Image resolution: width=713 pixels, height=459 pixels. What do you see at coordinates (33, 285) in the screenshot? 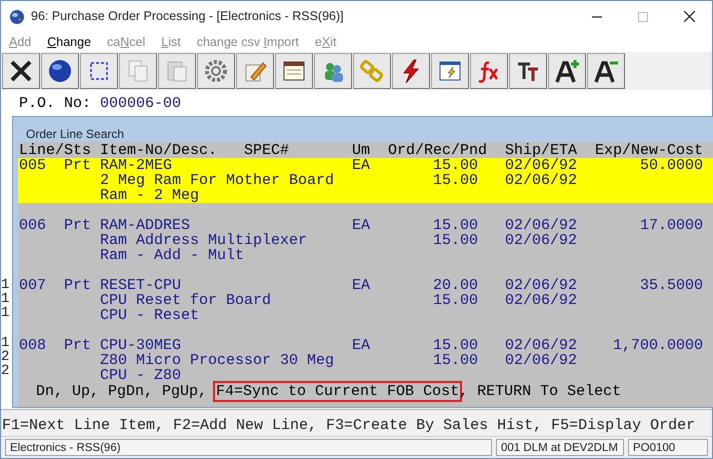
I see `line-number-cell-text: 007` at bounding box center [33, 285].